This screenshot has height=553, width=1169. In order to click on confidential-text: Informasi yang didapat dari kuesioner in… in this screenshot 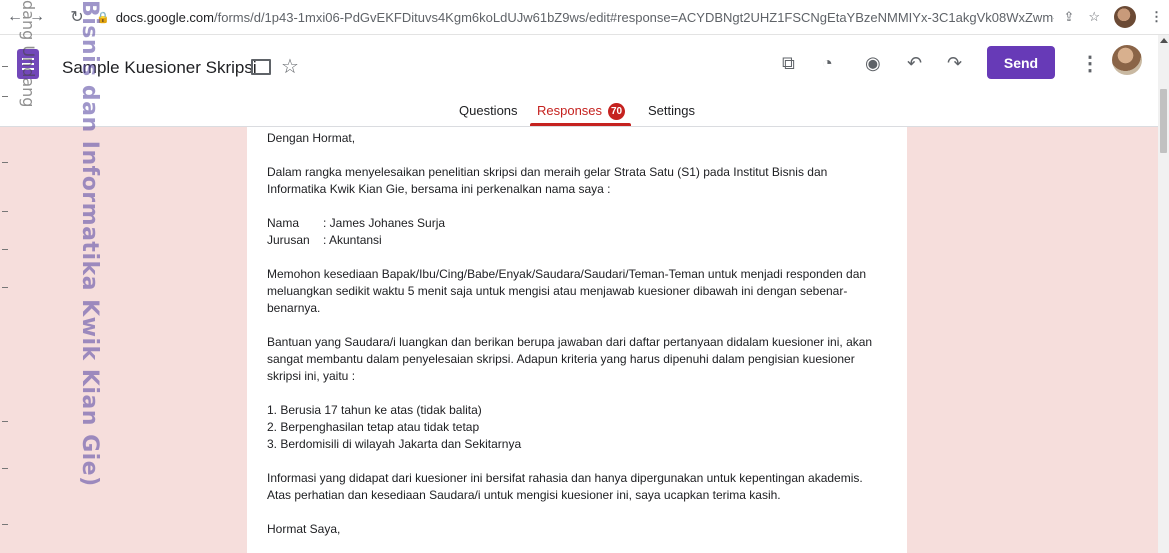, I will do `click(565, 486)`.